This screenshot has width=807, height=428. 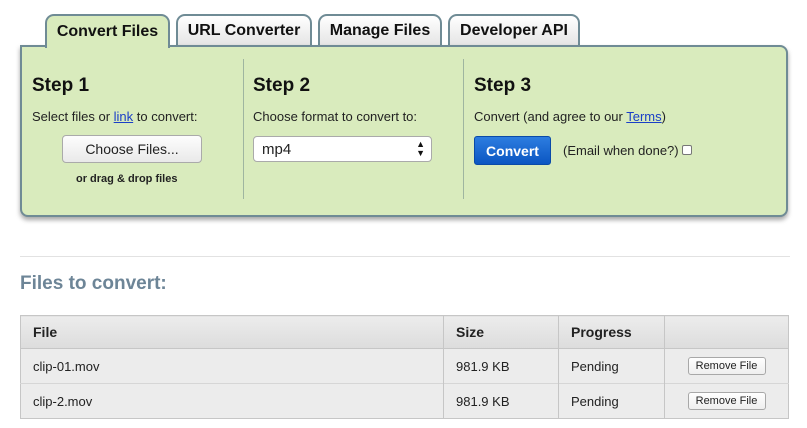 What do you see at coordinates (232, 366) in the screenshot?
I see `file-name: clip-01.mov` at bounding box center [232, 366].